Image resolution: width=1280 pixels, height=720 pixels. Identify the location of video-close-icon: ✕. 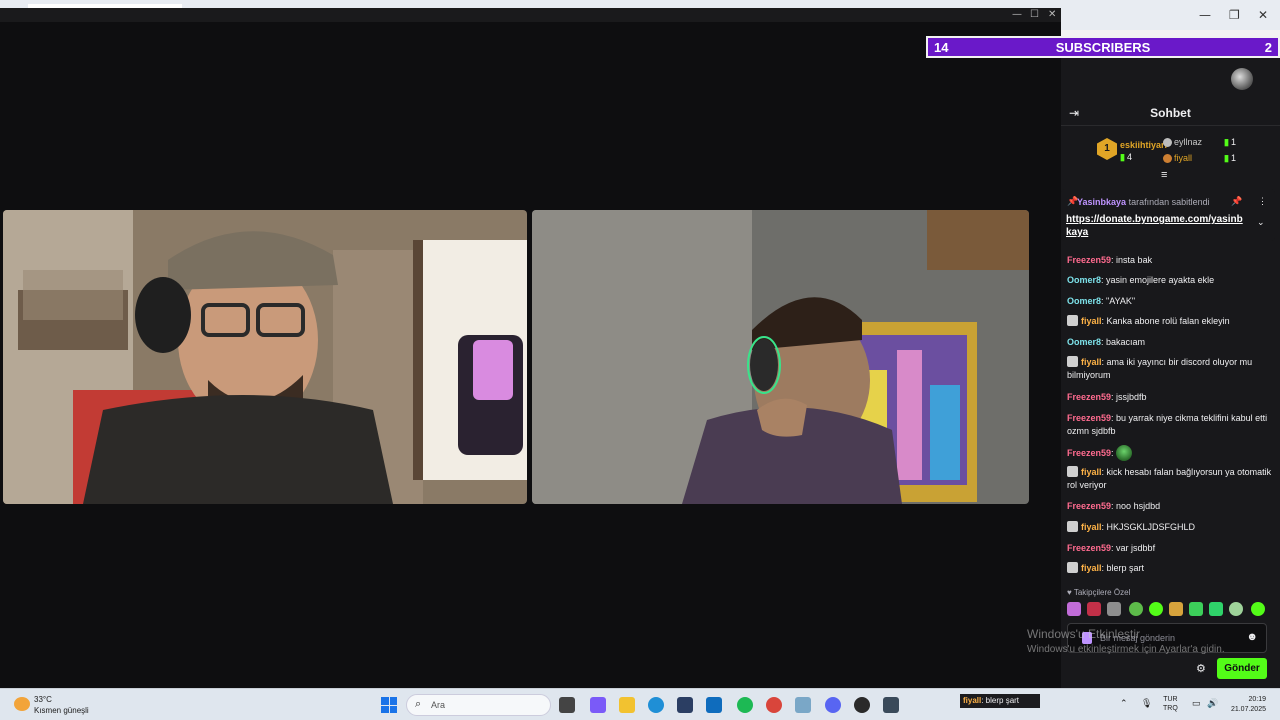
(1052, 15).